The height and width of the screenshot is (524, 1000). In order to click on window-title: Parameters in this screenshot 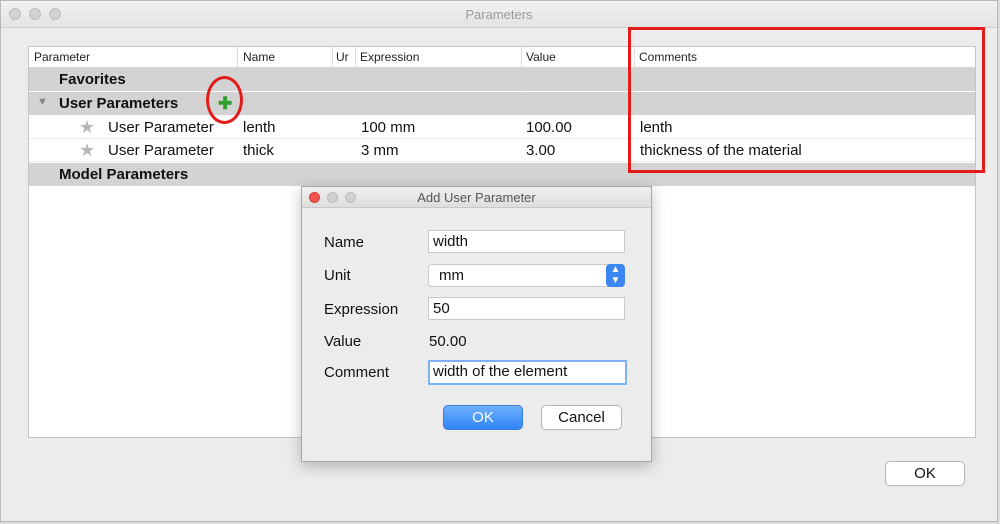, I will do `click(499, 14)`.